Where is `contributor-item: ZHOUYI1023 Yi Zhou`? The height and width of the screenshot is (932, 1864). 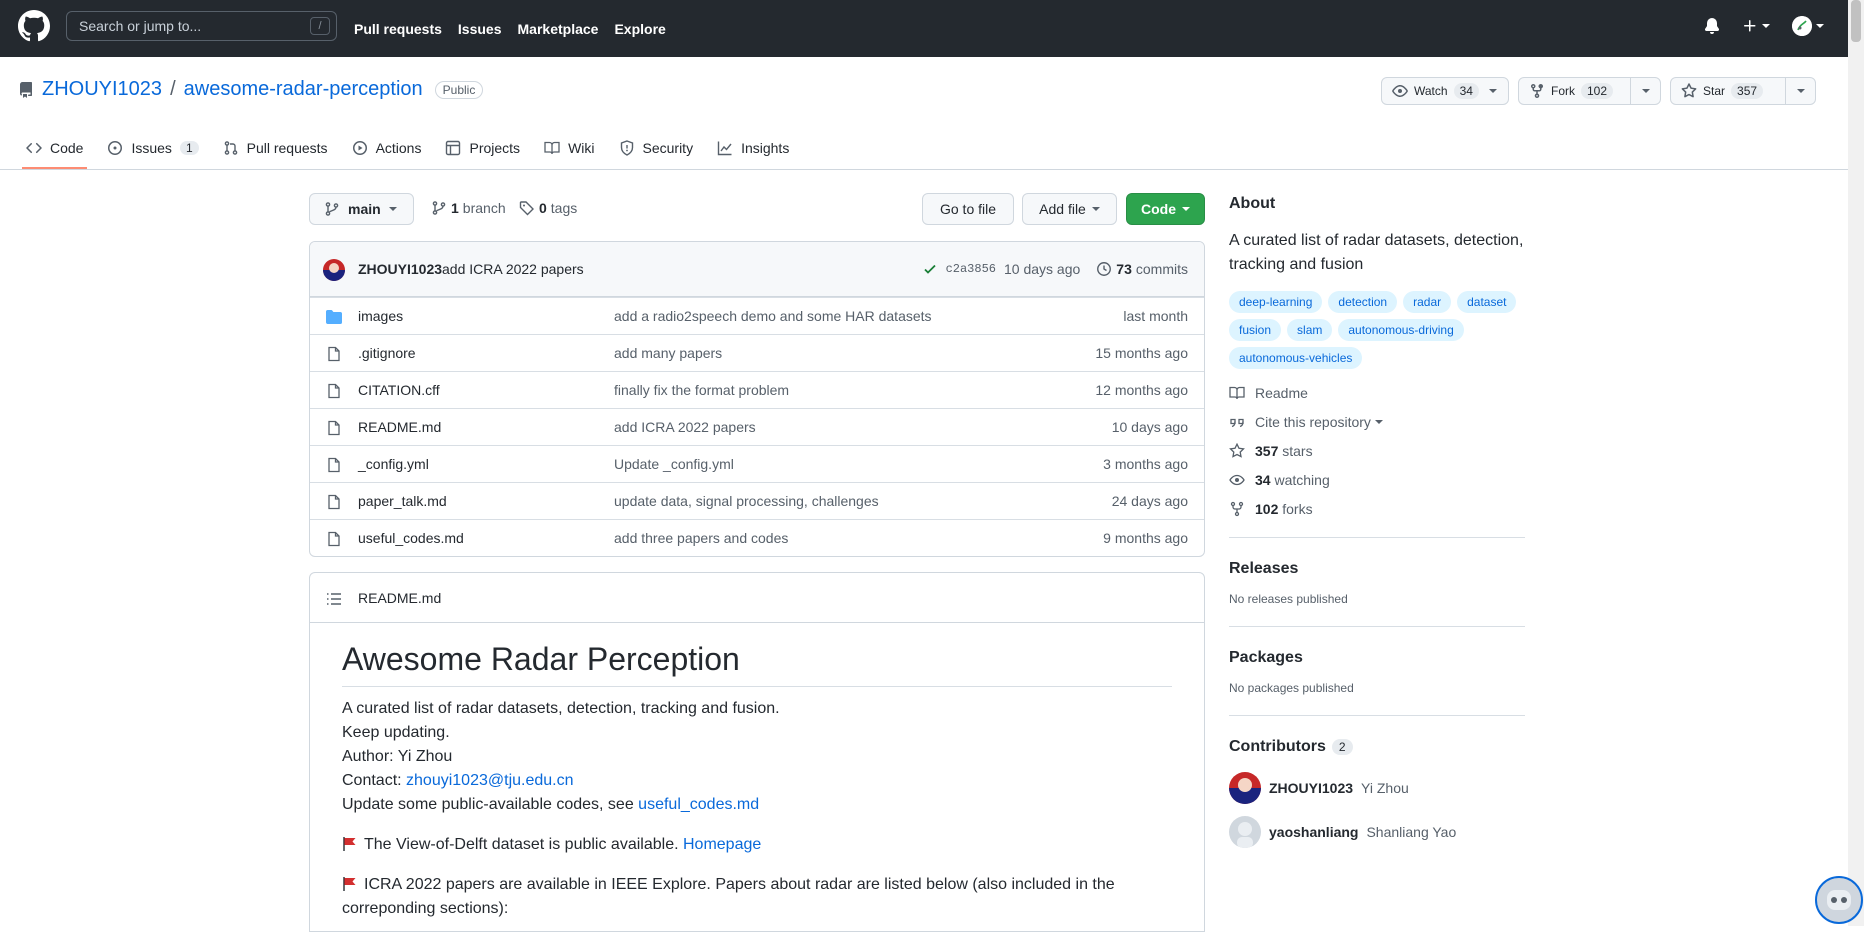 contributor-item: ZHOUYI1023 Yi Zhou is located at coordinates (1377, 788).